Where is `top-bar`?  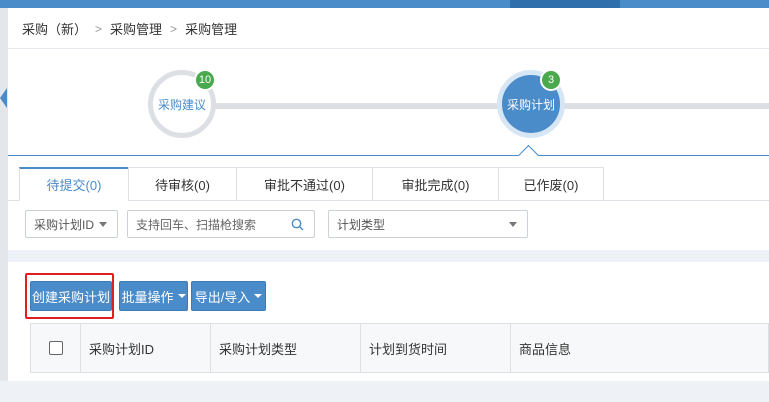
top-bar is located at coordinates (384, 4).